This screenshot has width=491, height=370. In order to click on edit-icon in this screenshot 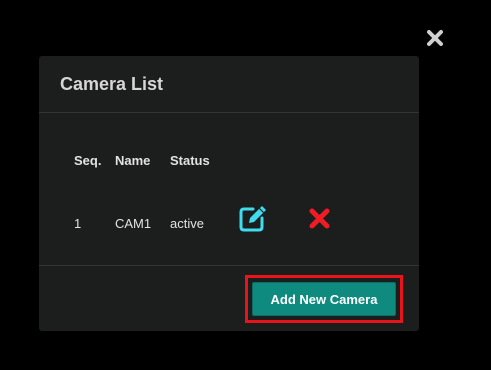, I will do `click(253, 218)`.